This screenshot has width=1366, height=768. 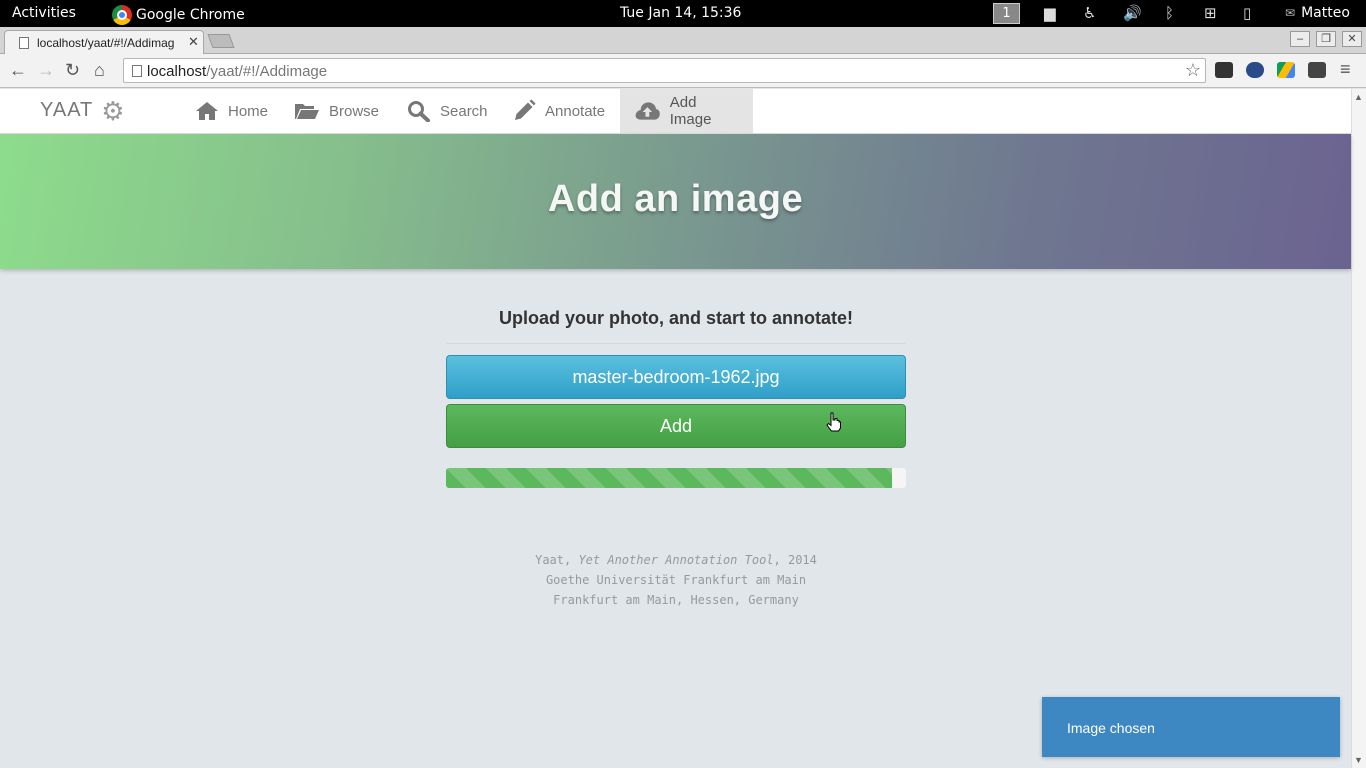 What do you see at coordinates (575, 111) in the screenshot?
I see `nav-annotate-label: Annotate` at bounding box center [575, 111].